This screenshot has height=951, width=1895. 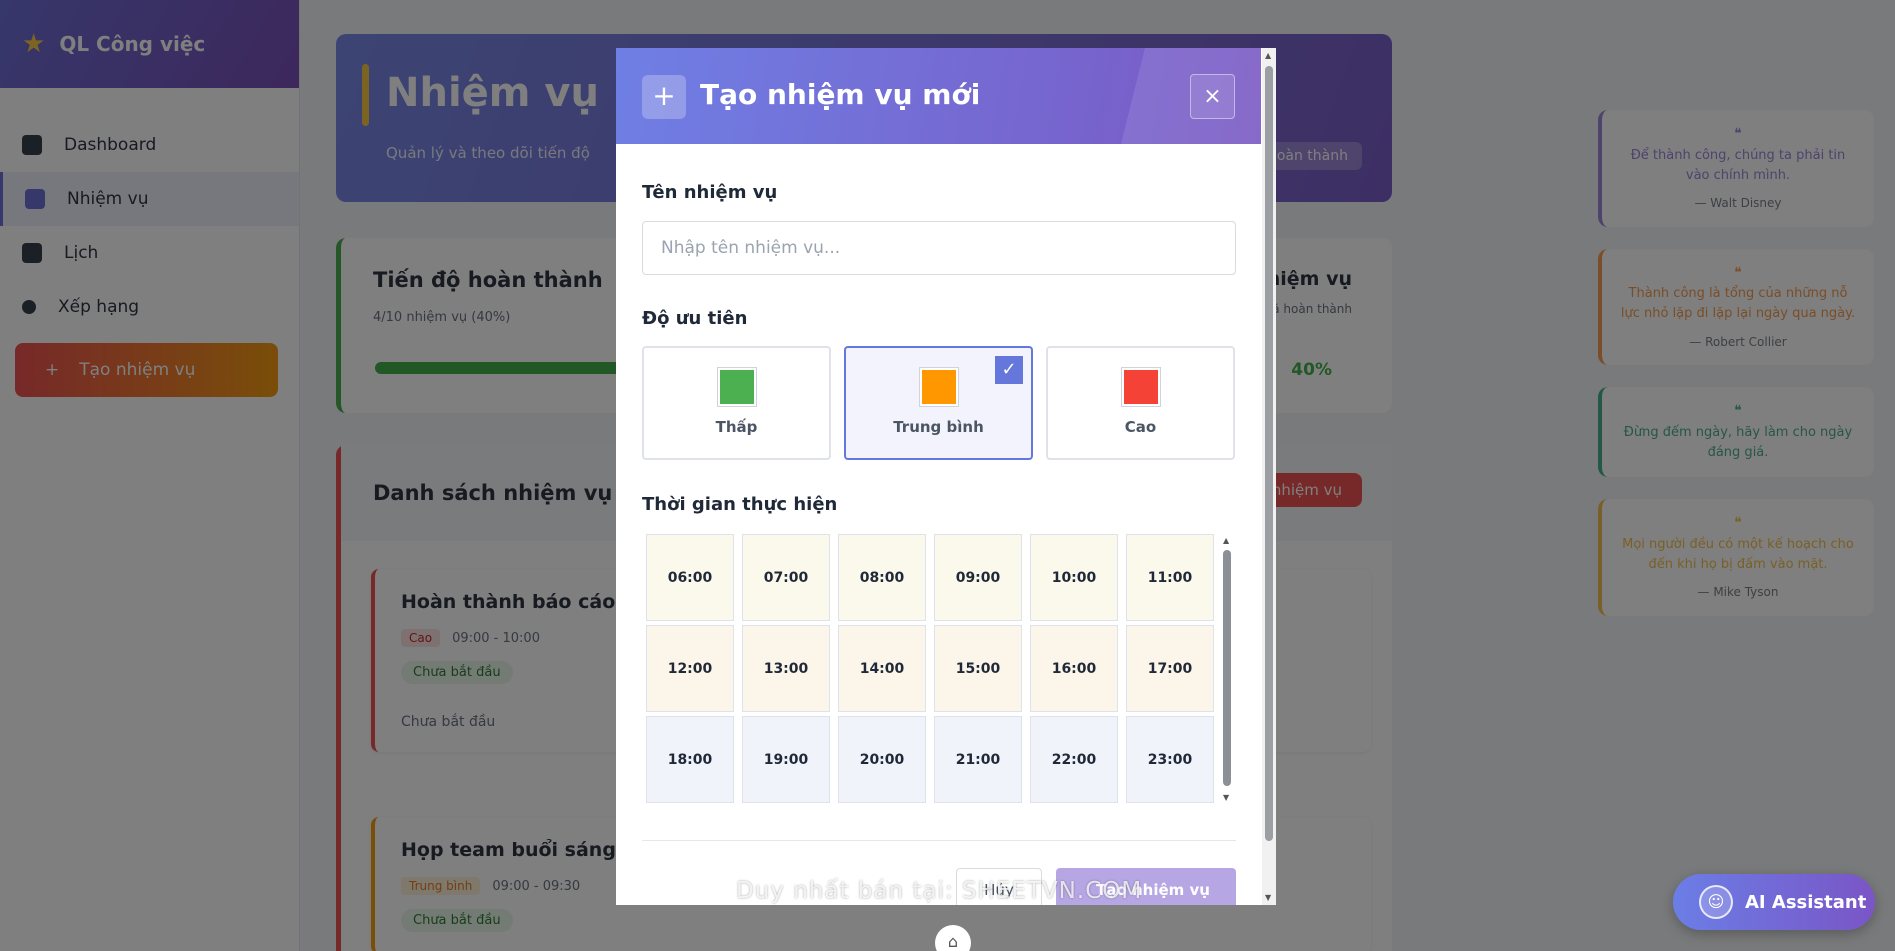 I want to click on task-name-input, so click(x=939, y=248).